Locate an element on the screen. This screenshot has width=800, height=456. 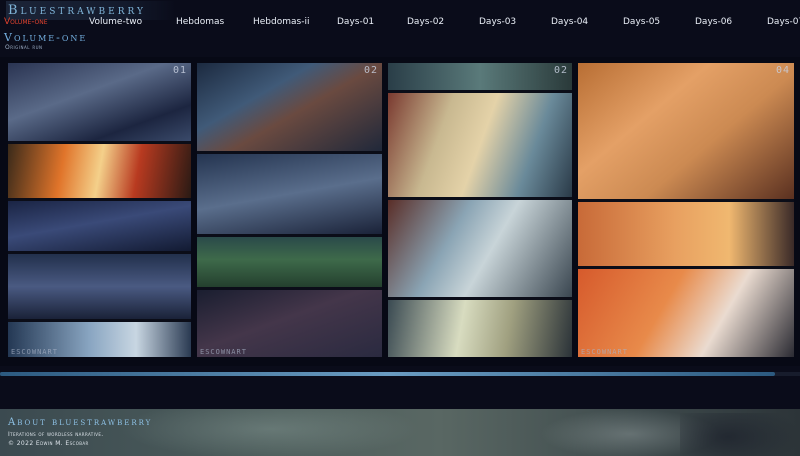
nav-item-hebdomas: Hebdomas is located at coordinates (200, 22).